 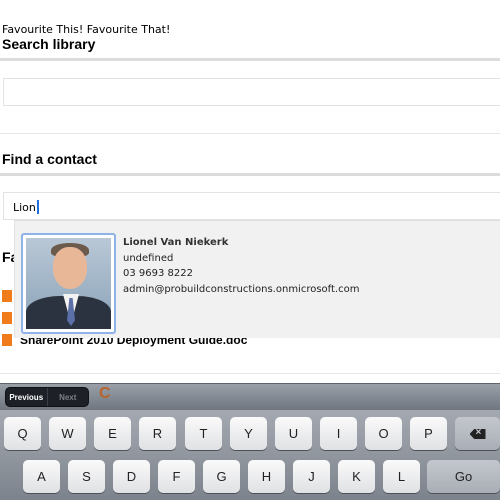 What do you see at coordinates (248, 433) in the screenshot?
I see `key-y: Y` at bounding box center [248, 433].